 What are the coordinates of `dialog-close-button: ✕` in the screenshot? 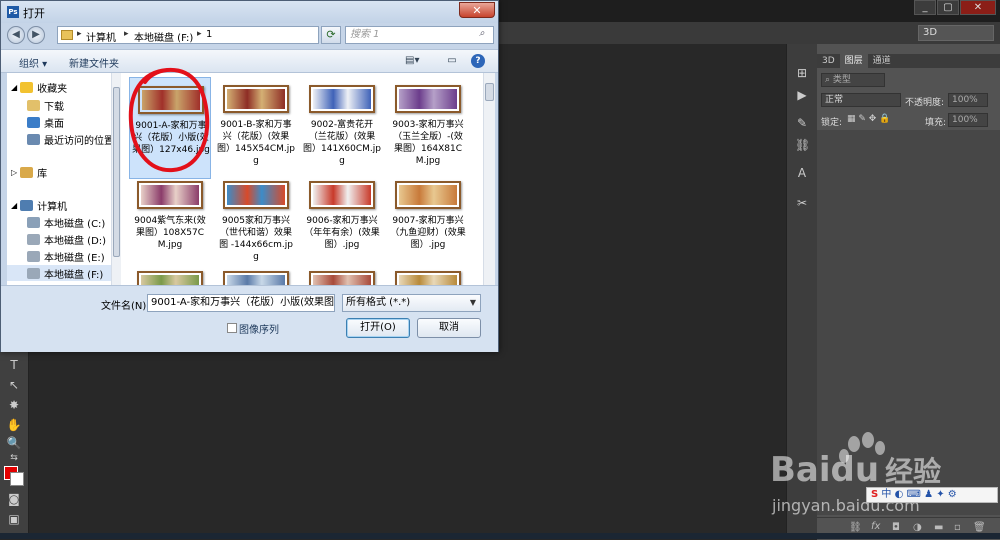 It's located at (477, 10).